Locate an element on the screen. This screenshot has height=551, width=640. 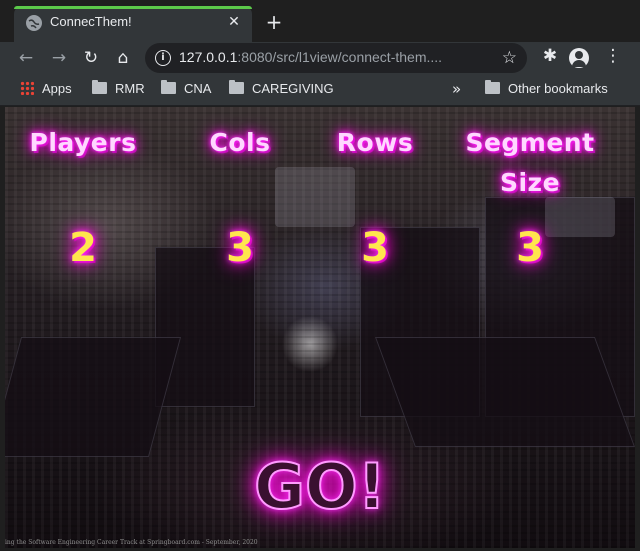
go-button: GO! is located at coordinates (320, 487).